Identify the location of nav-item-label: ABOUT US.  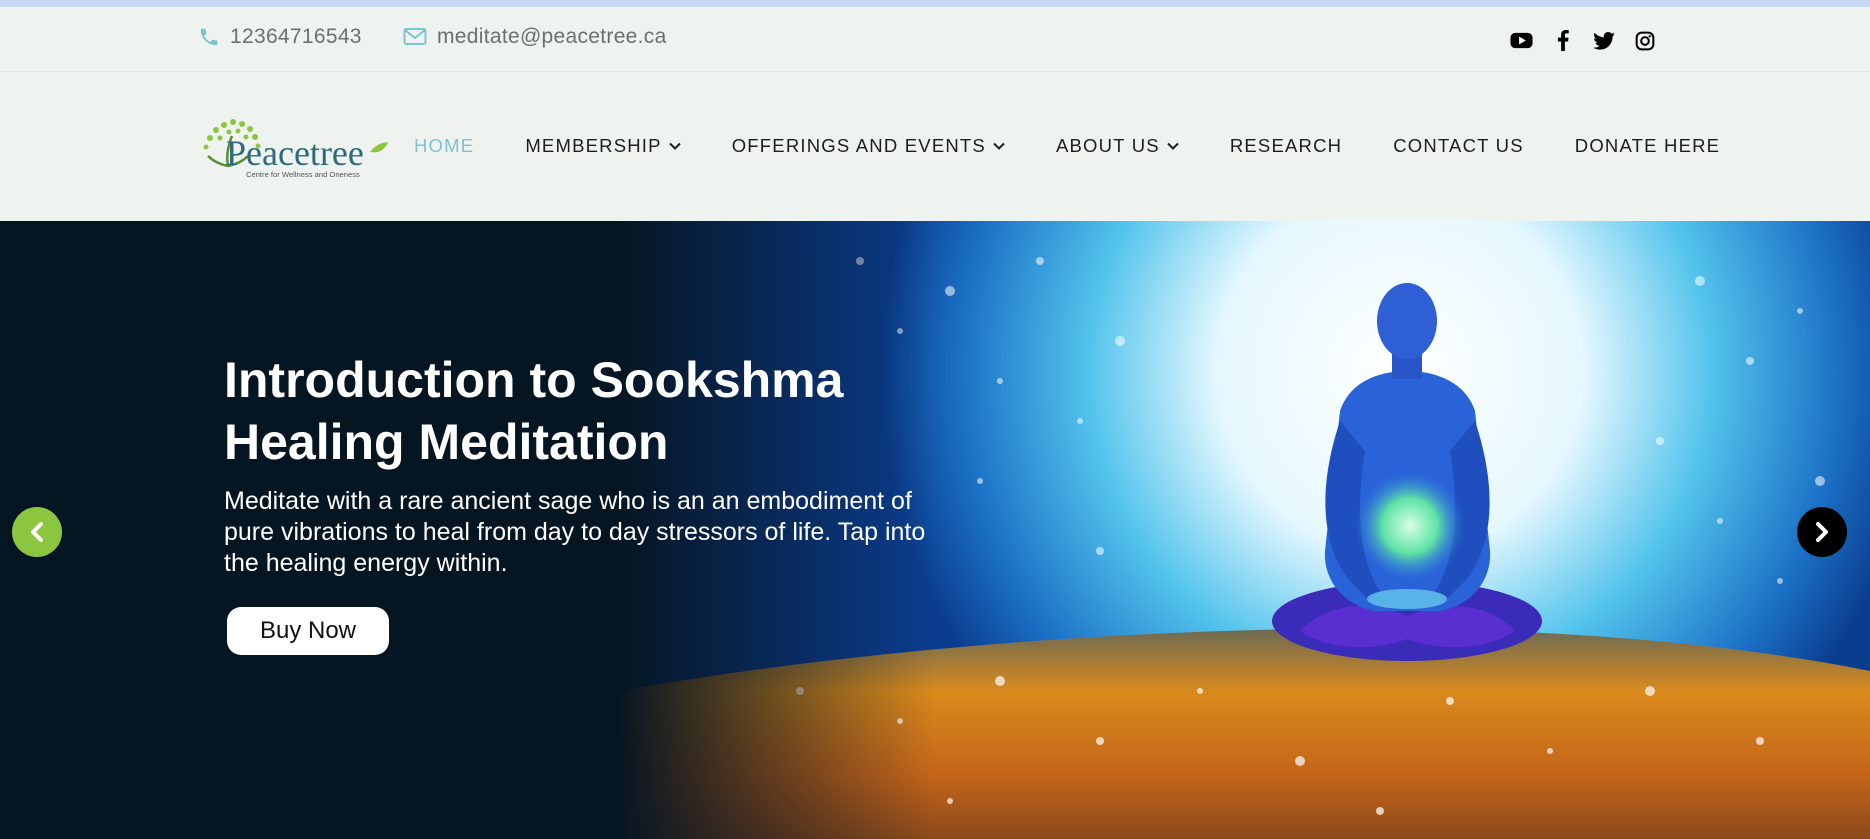
(1107, 145).